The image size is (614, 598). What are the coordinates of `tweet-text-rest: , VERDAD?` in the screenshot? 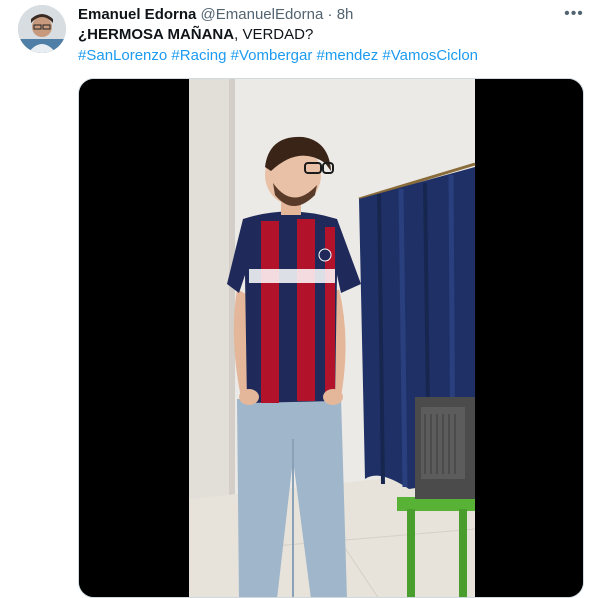 It's located at (274, 34).